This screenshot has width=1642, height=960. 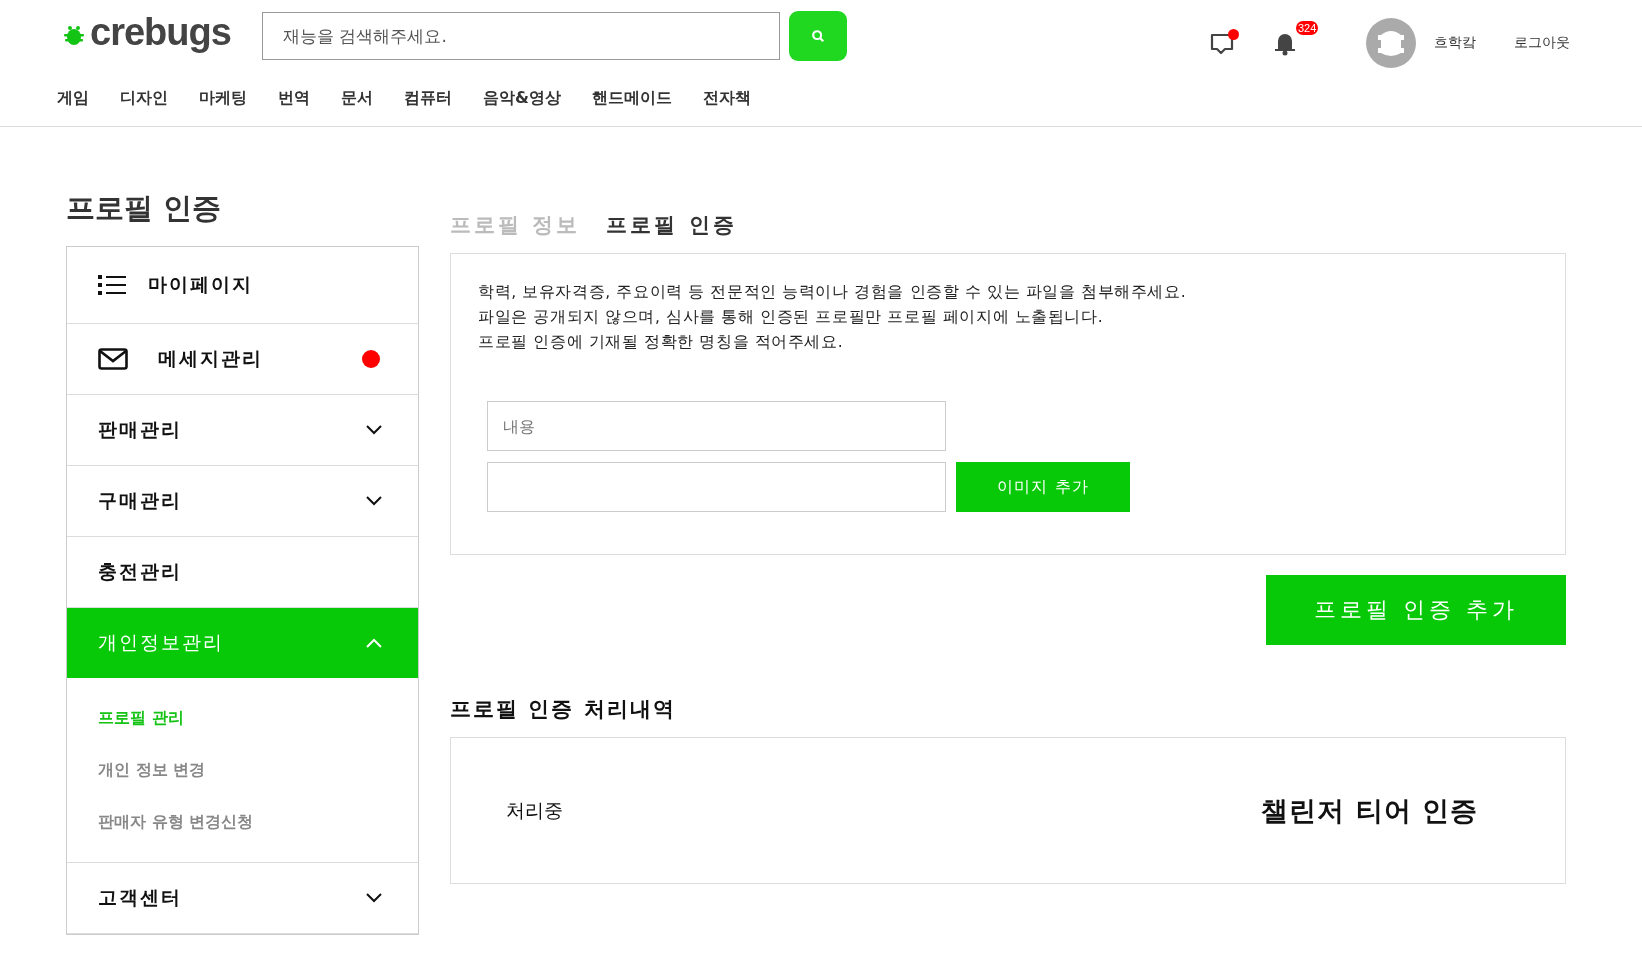 I want to click on category-link: 전자책, so click(x=726, y=98).